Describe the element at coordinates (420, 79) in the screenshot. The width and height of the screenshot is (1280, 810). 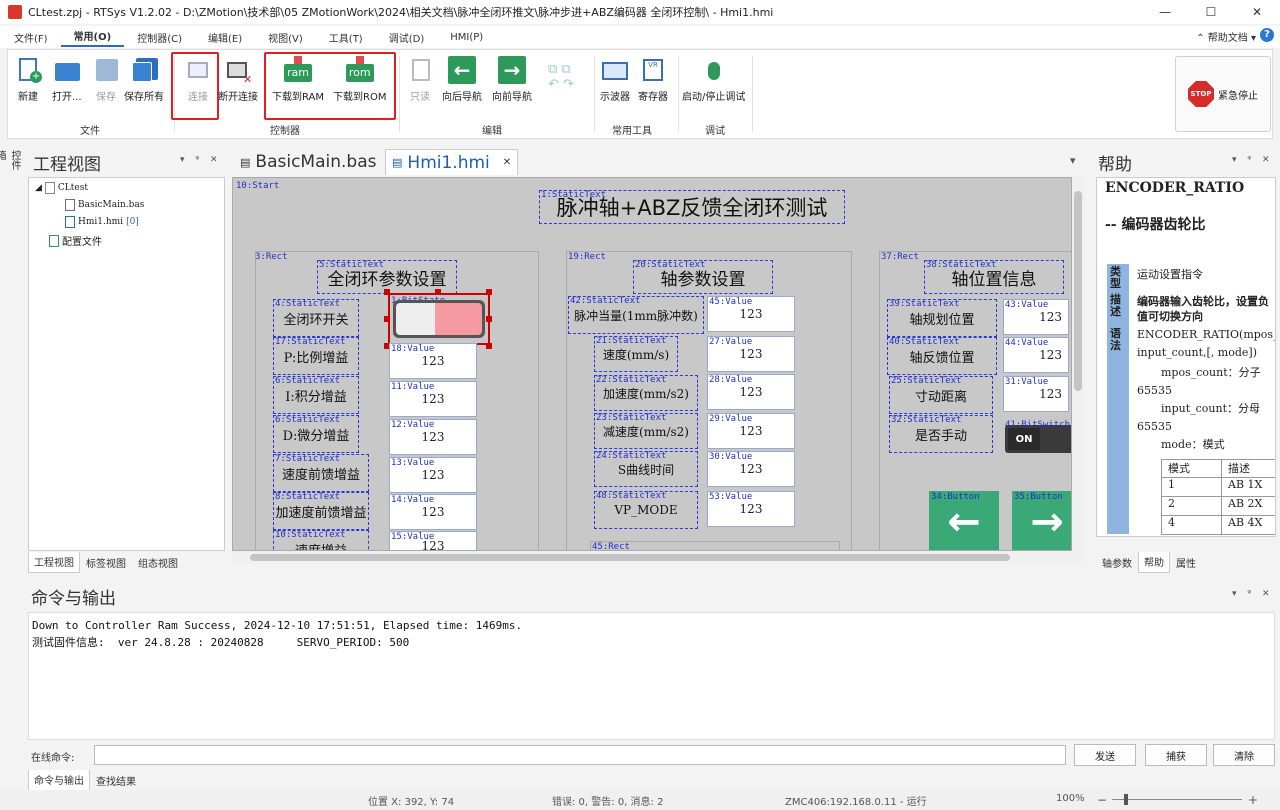
I see `readonly-button: 只读` at that location.